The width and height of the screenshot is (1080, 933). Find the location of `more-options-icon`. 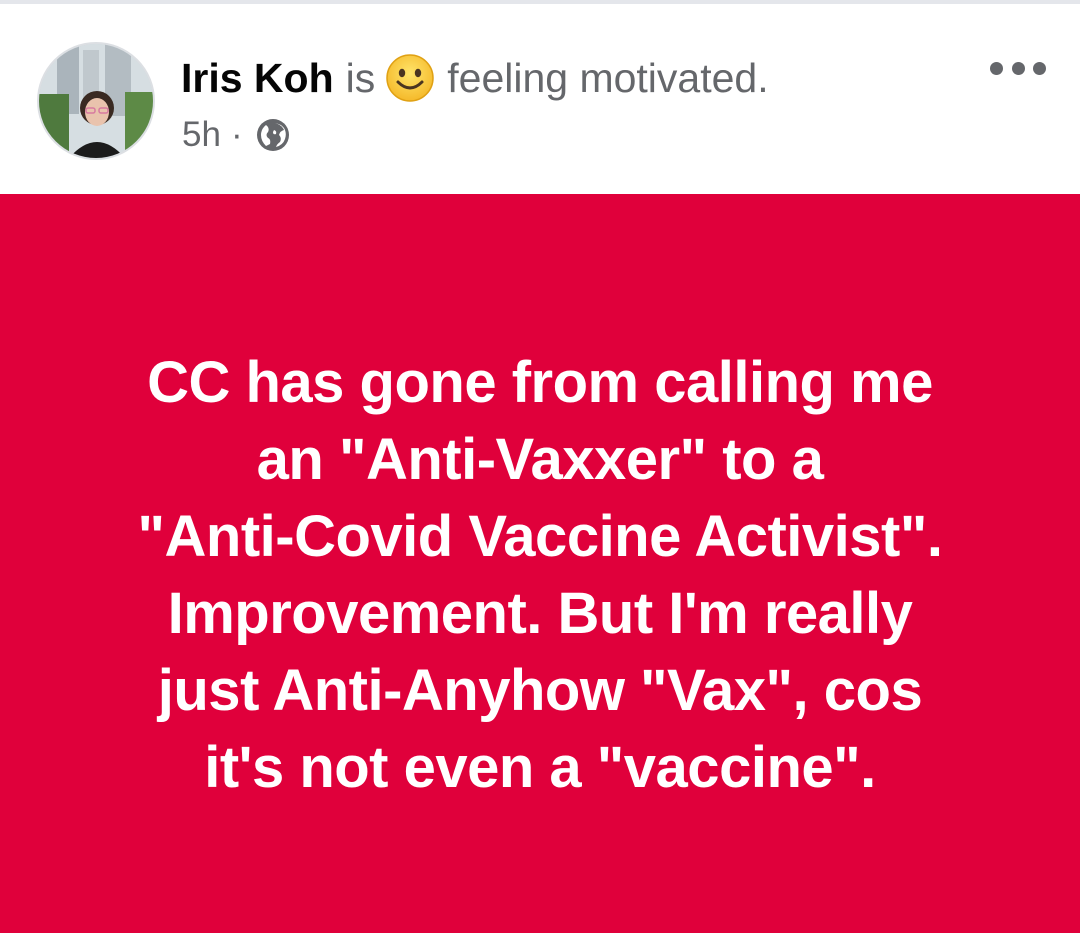

more-options-icon is located at coordinates (1018, 68).